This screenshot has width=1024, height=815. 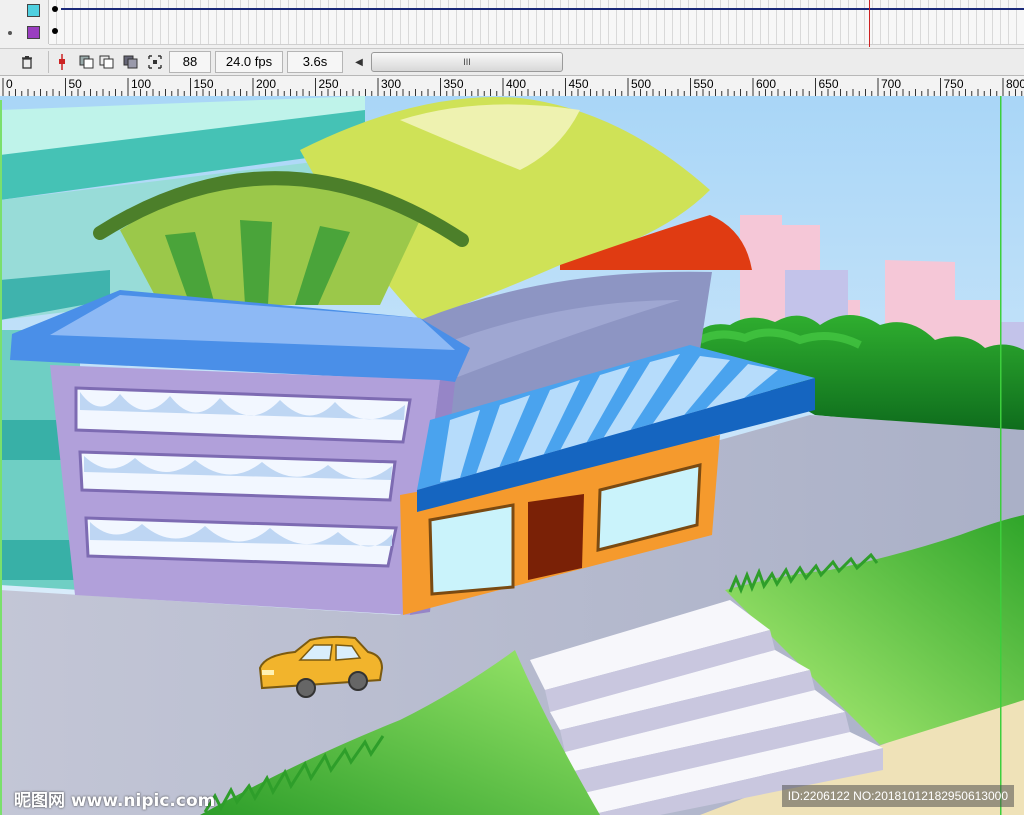 What do you see at coordinates (141, 84) in the screenshot?
I see `ruler-label: 100` at bounding box center [141, 84].